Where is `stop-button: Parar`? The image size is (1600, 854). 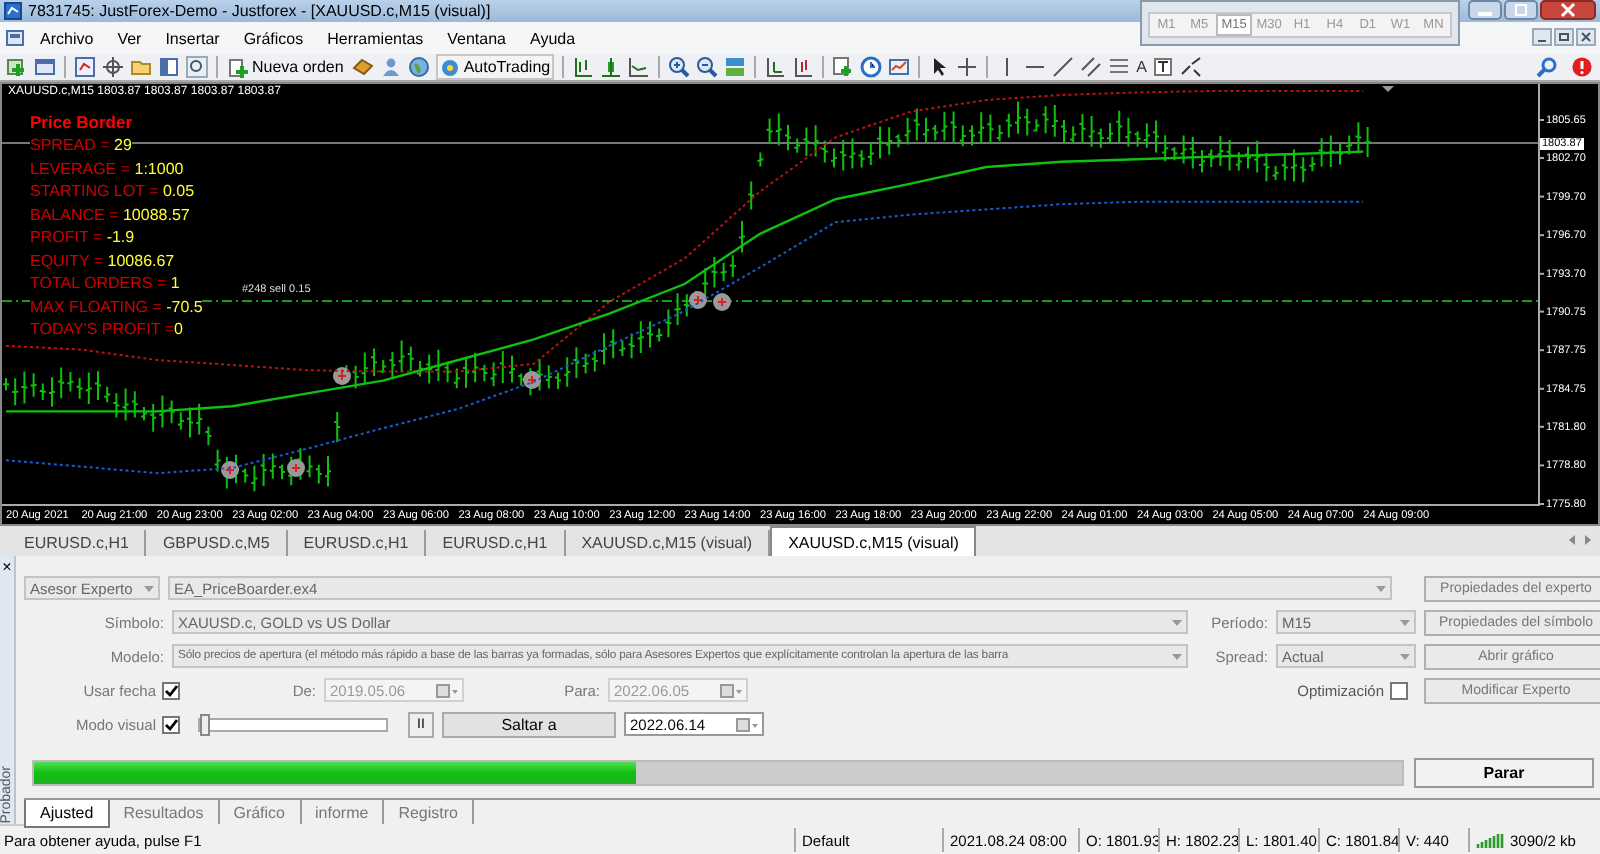 stop-button: Parar is located at coordinates (1504, 773).